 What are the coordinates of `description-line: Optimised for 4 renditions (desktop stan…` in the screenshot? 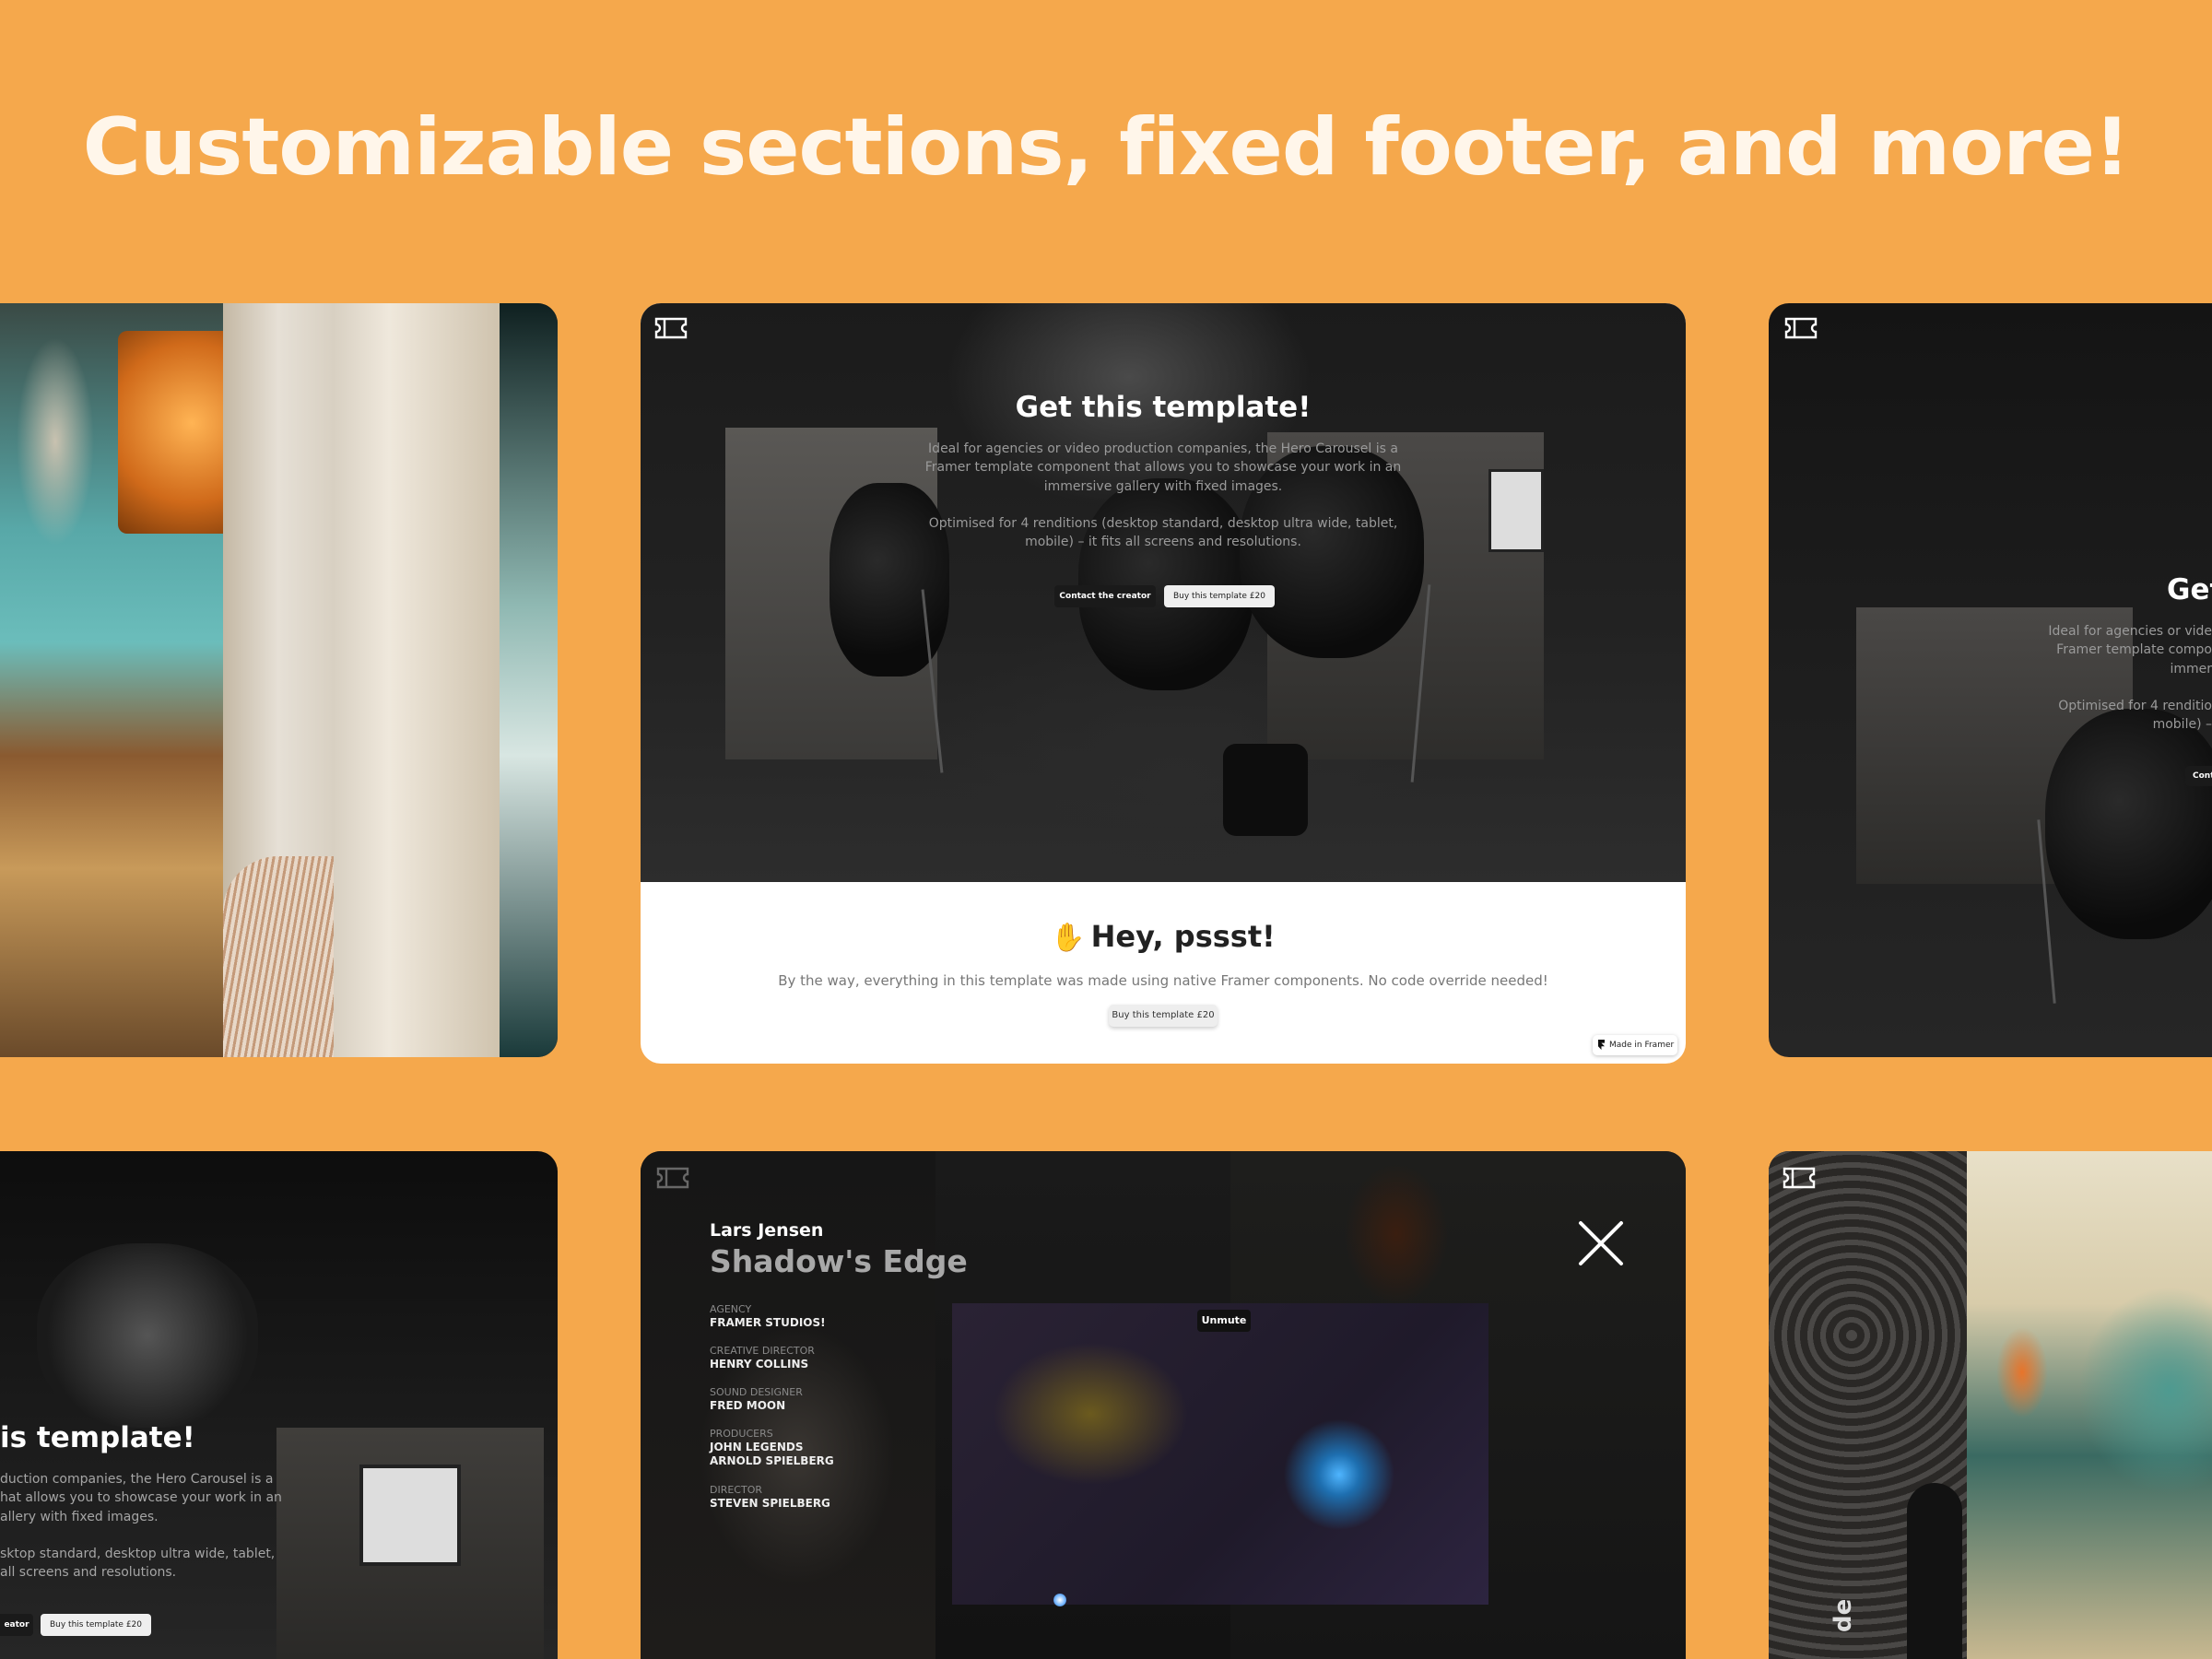 It's located at (1163, 523).